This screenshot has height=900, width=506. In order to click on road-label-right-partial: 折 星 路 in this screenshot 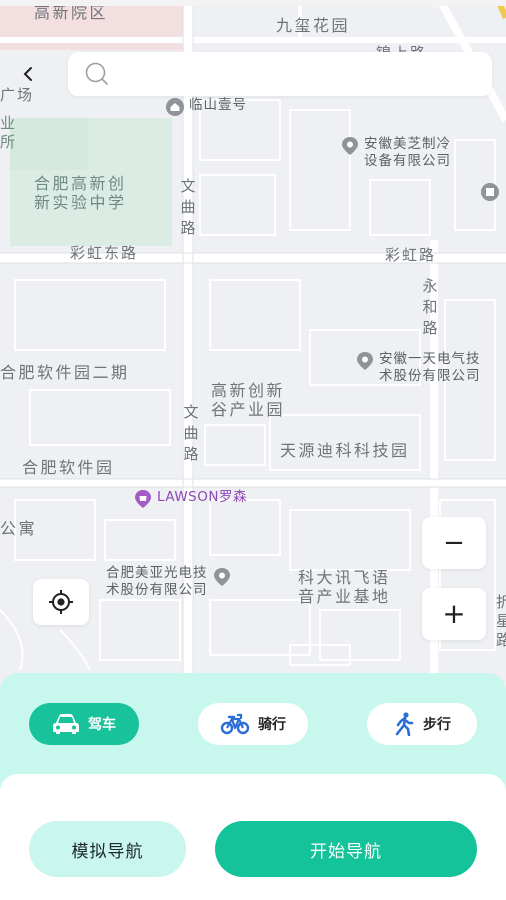, I will do `click(501, 621)`.